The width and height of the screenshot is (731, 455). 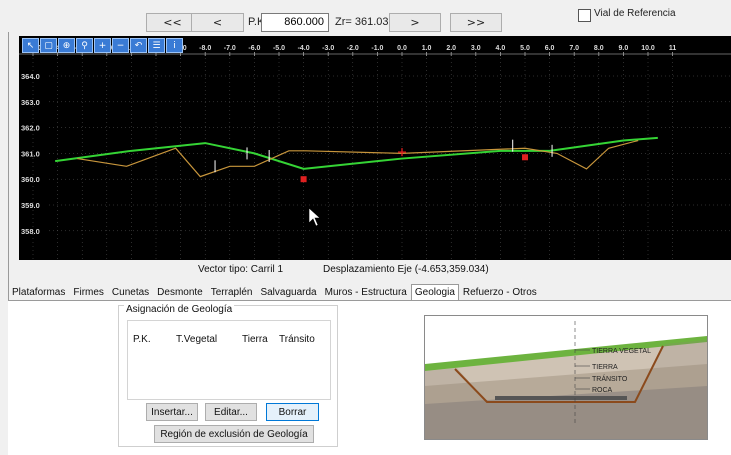 What do you see at coordinates (621, 351) in the screenshot?
I see `label-tierra-vegetal: TIERRA VEGETAL` at bounding box center [621, 351].